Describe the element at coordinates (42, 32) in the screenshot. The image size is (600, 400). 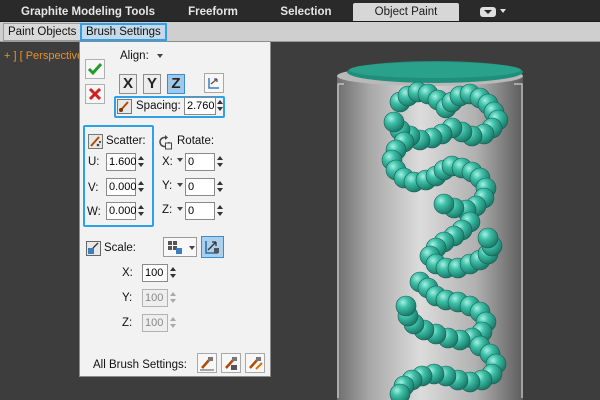
I see `paint-objects-button: Paint Objects` at that location.